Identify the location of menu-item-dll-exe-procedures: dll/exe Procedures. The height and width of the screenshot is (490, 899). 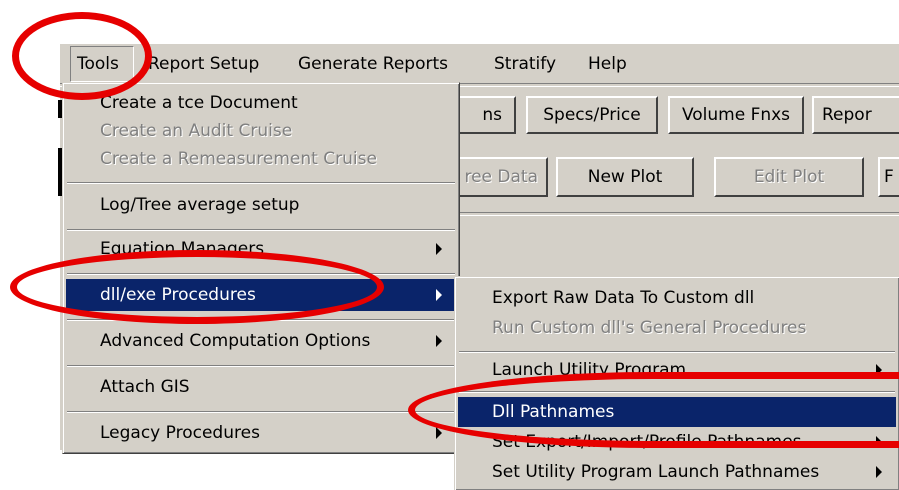
(261, 295).